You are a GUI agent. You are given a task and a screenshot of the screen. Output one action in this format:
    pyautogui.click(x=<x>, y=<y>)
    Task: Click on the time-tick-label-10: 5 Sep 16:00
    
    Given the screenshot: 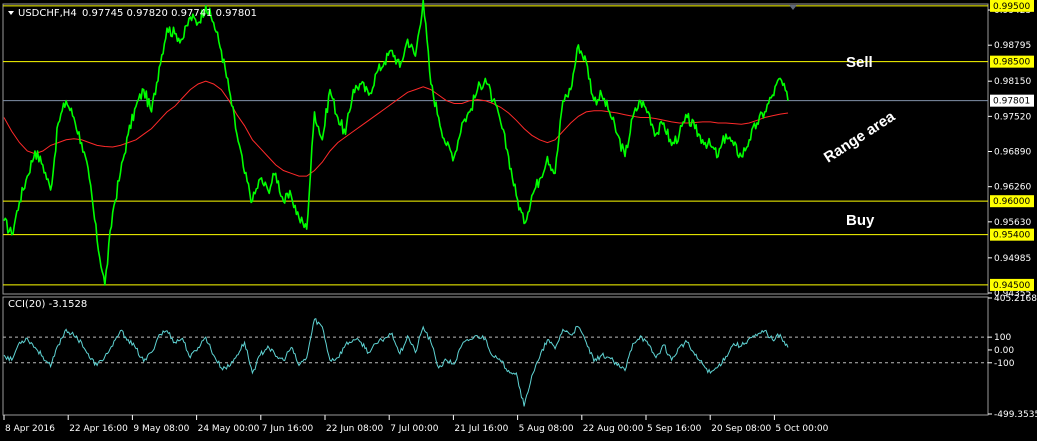 What is the action you would take?
    pyautogui.click(x=674, y=429)
    